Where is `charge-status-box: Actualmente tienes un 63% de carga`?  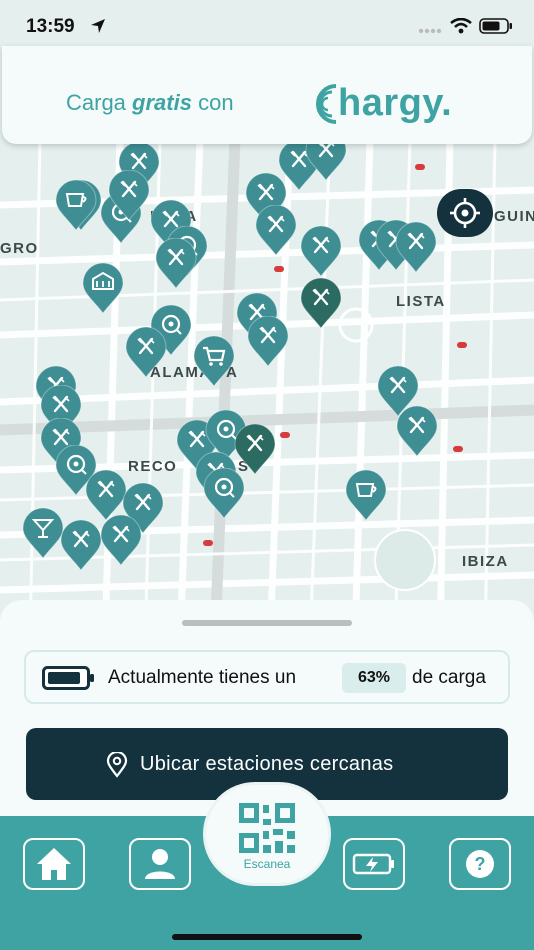
charge-status-box: Actualmente tienes un 63% de carga is located at coordinates (267, 677).